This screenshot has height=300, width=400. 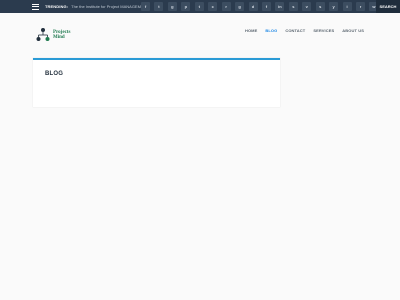 I want to click on dribbble-icon: d, so click(x=253, y=6).